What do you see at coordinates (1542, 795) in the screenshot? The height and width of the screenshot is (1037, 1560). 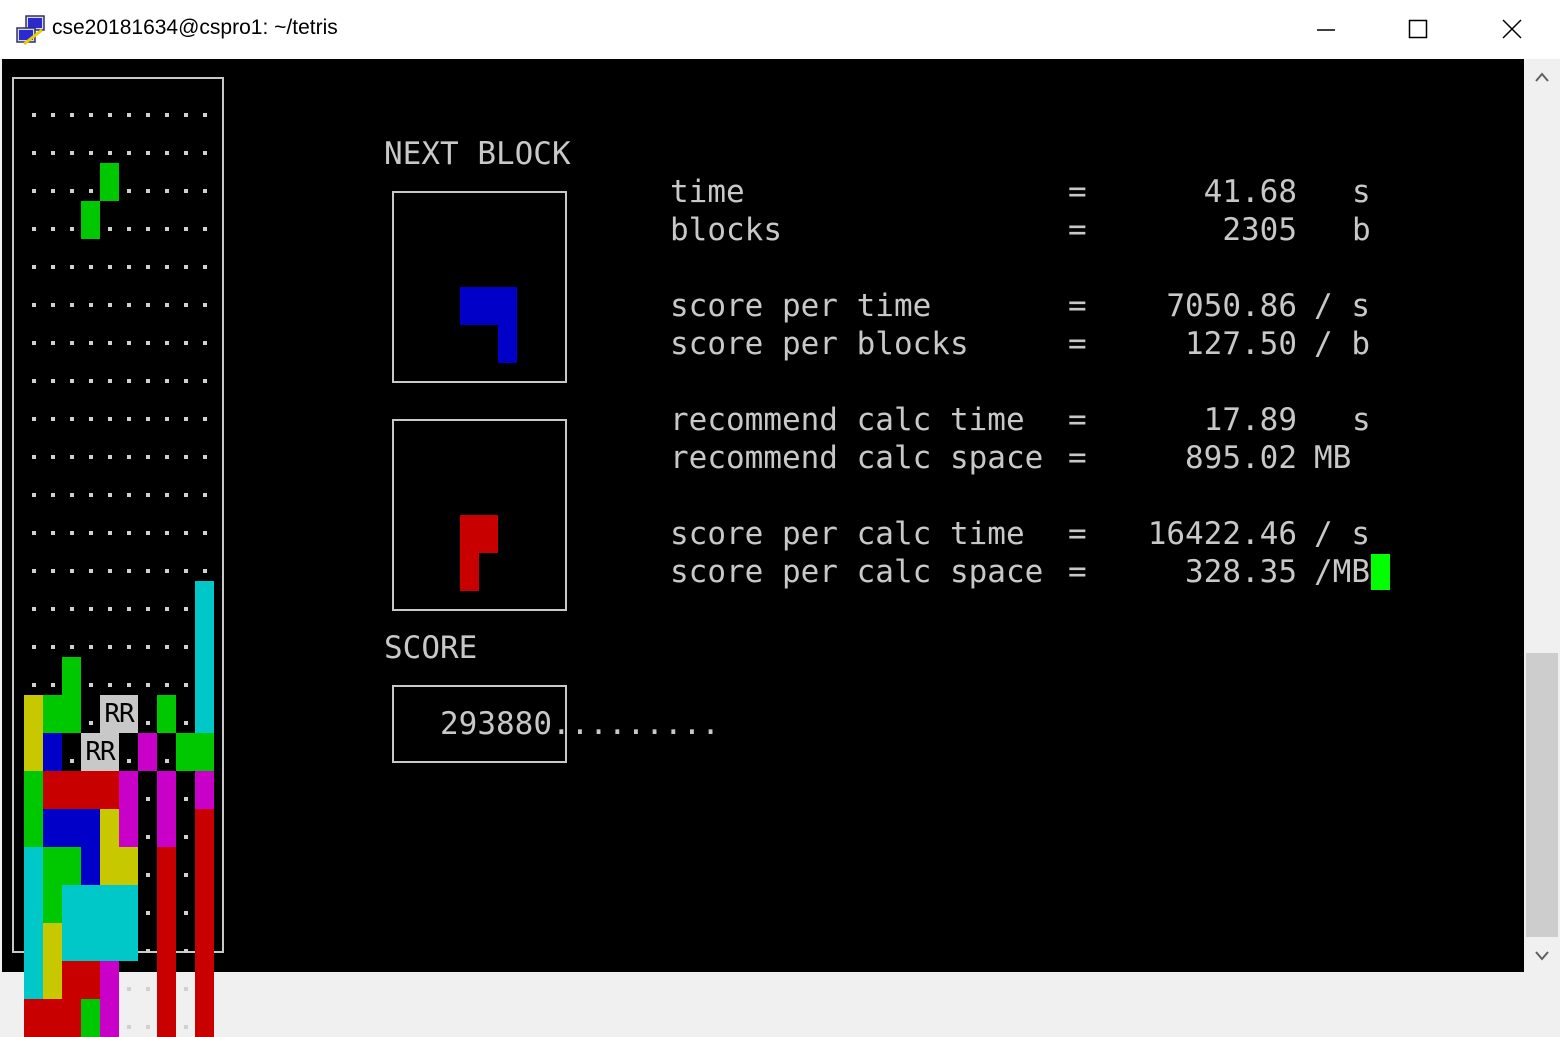 I see `scroll-thumb` at bounding box center [1542, 795].